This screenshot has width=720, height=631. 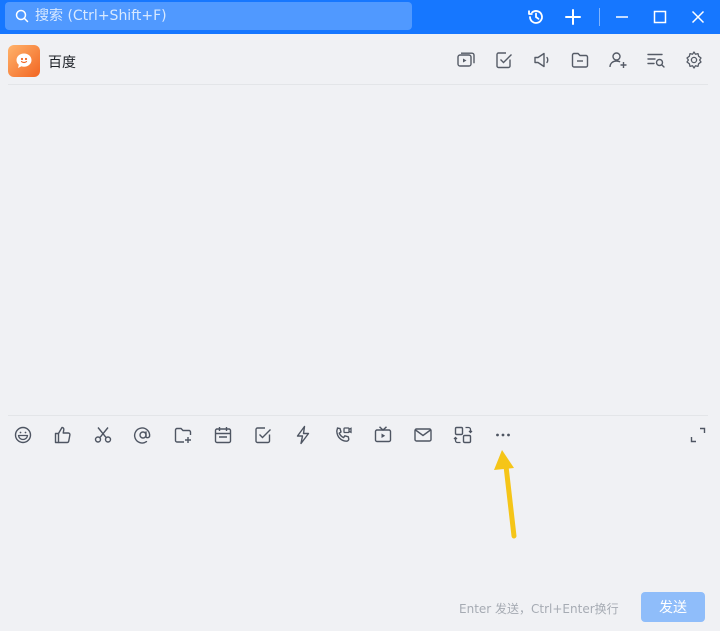 I want to click on chat-title: 百度, so click(x=62, y=63).